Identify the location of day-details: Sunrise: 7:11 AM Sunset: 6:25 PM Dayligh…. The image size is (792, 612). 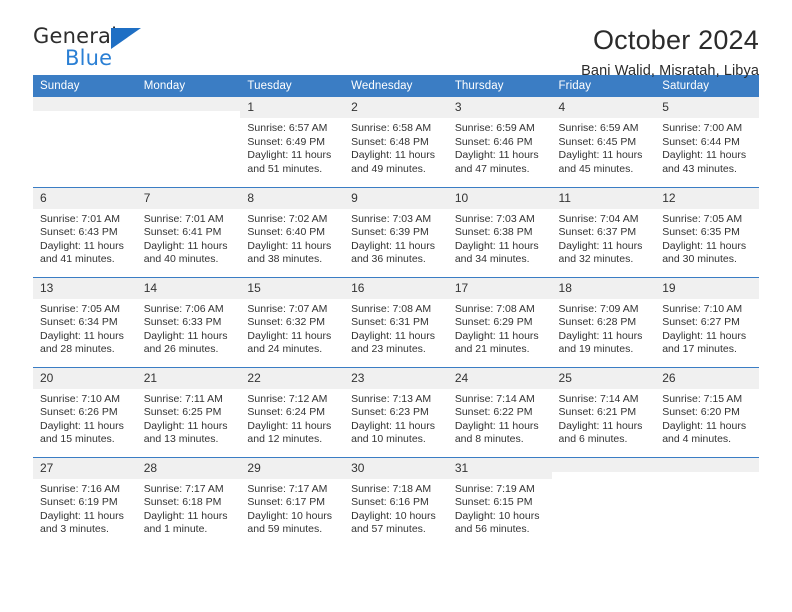
(189, 418).